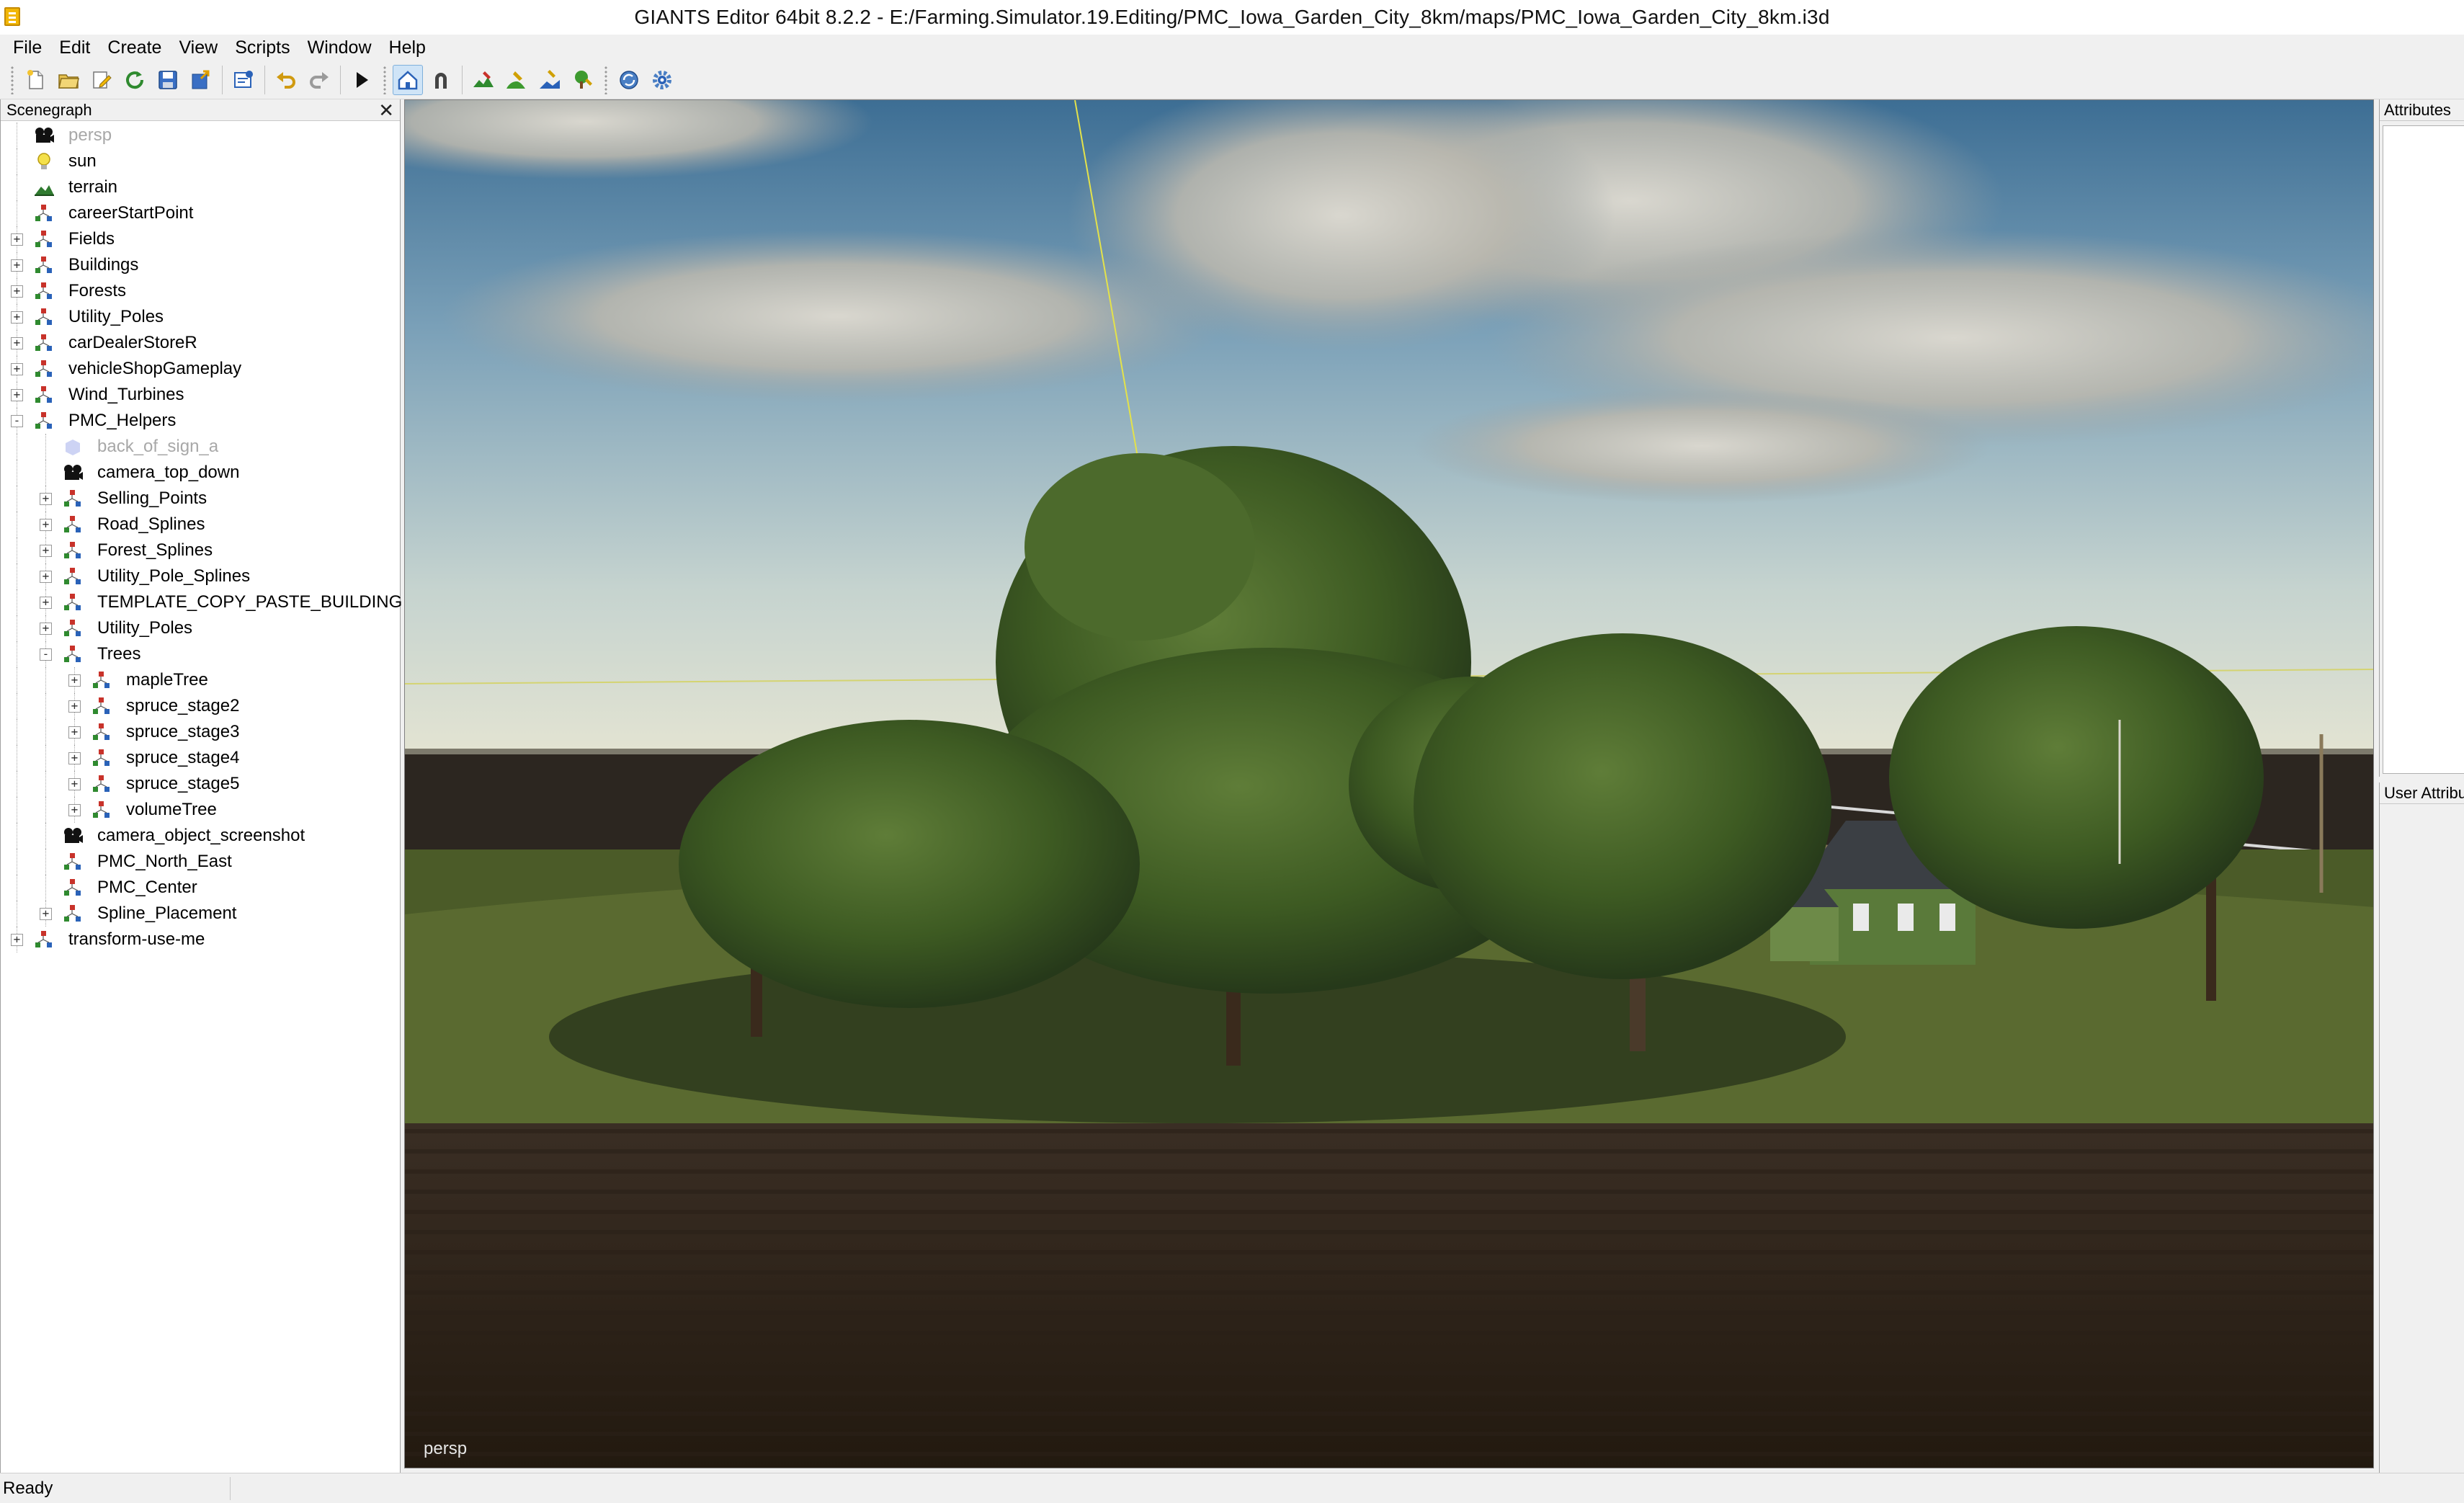  Describe the element at coordinates (200, 421) in the screenshot. I see `scenegraph-node: - PMC_Helpers` at that location.